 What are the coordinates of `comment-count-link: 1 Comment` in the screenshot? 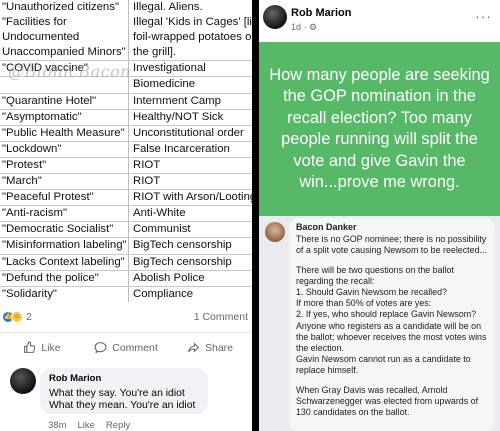 It's located at (221, 317).